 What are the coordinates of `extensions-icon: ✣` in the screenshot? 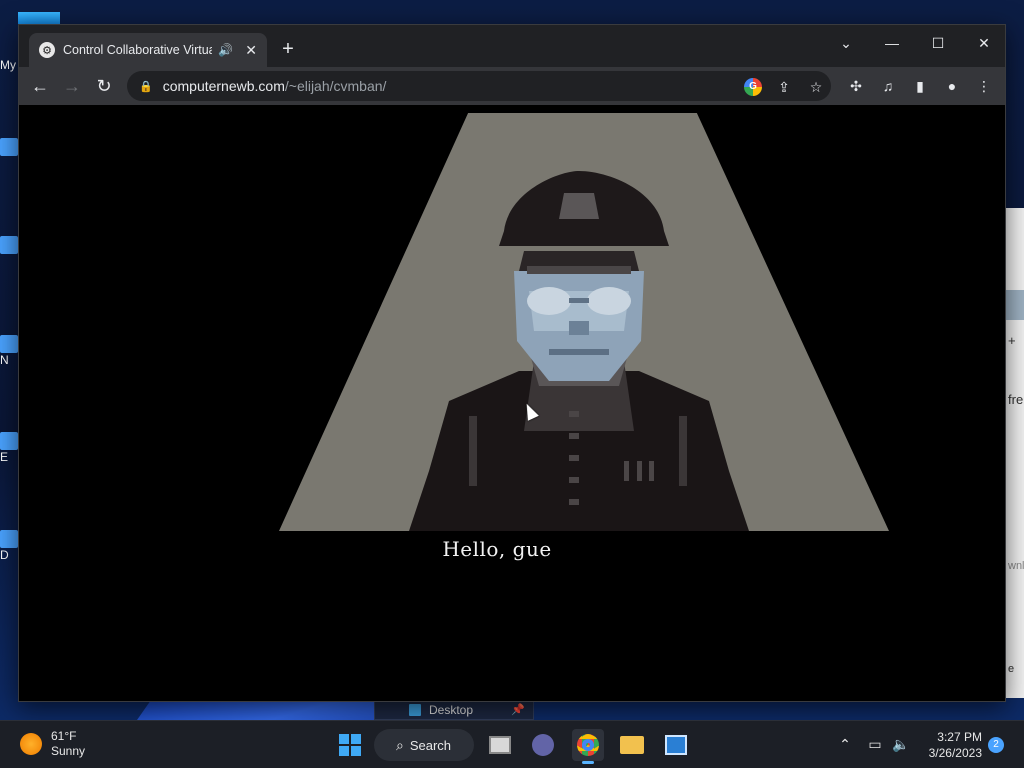 It's located at (856, 86).